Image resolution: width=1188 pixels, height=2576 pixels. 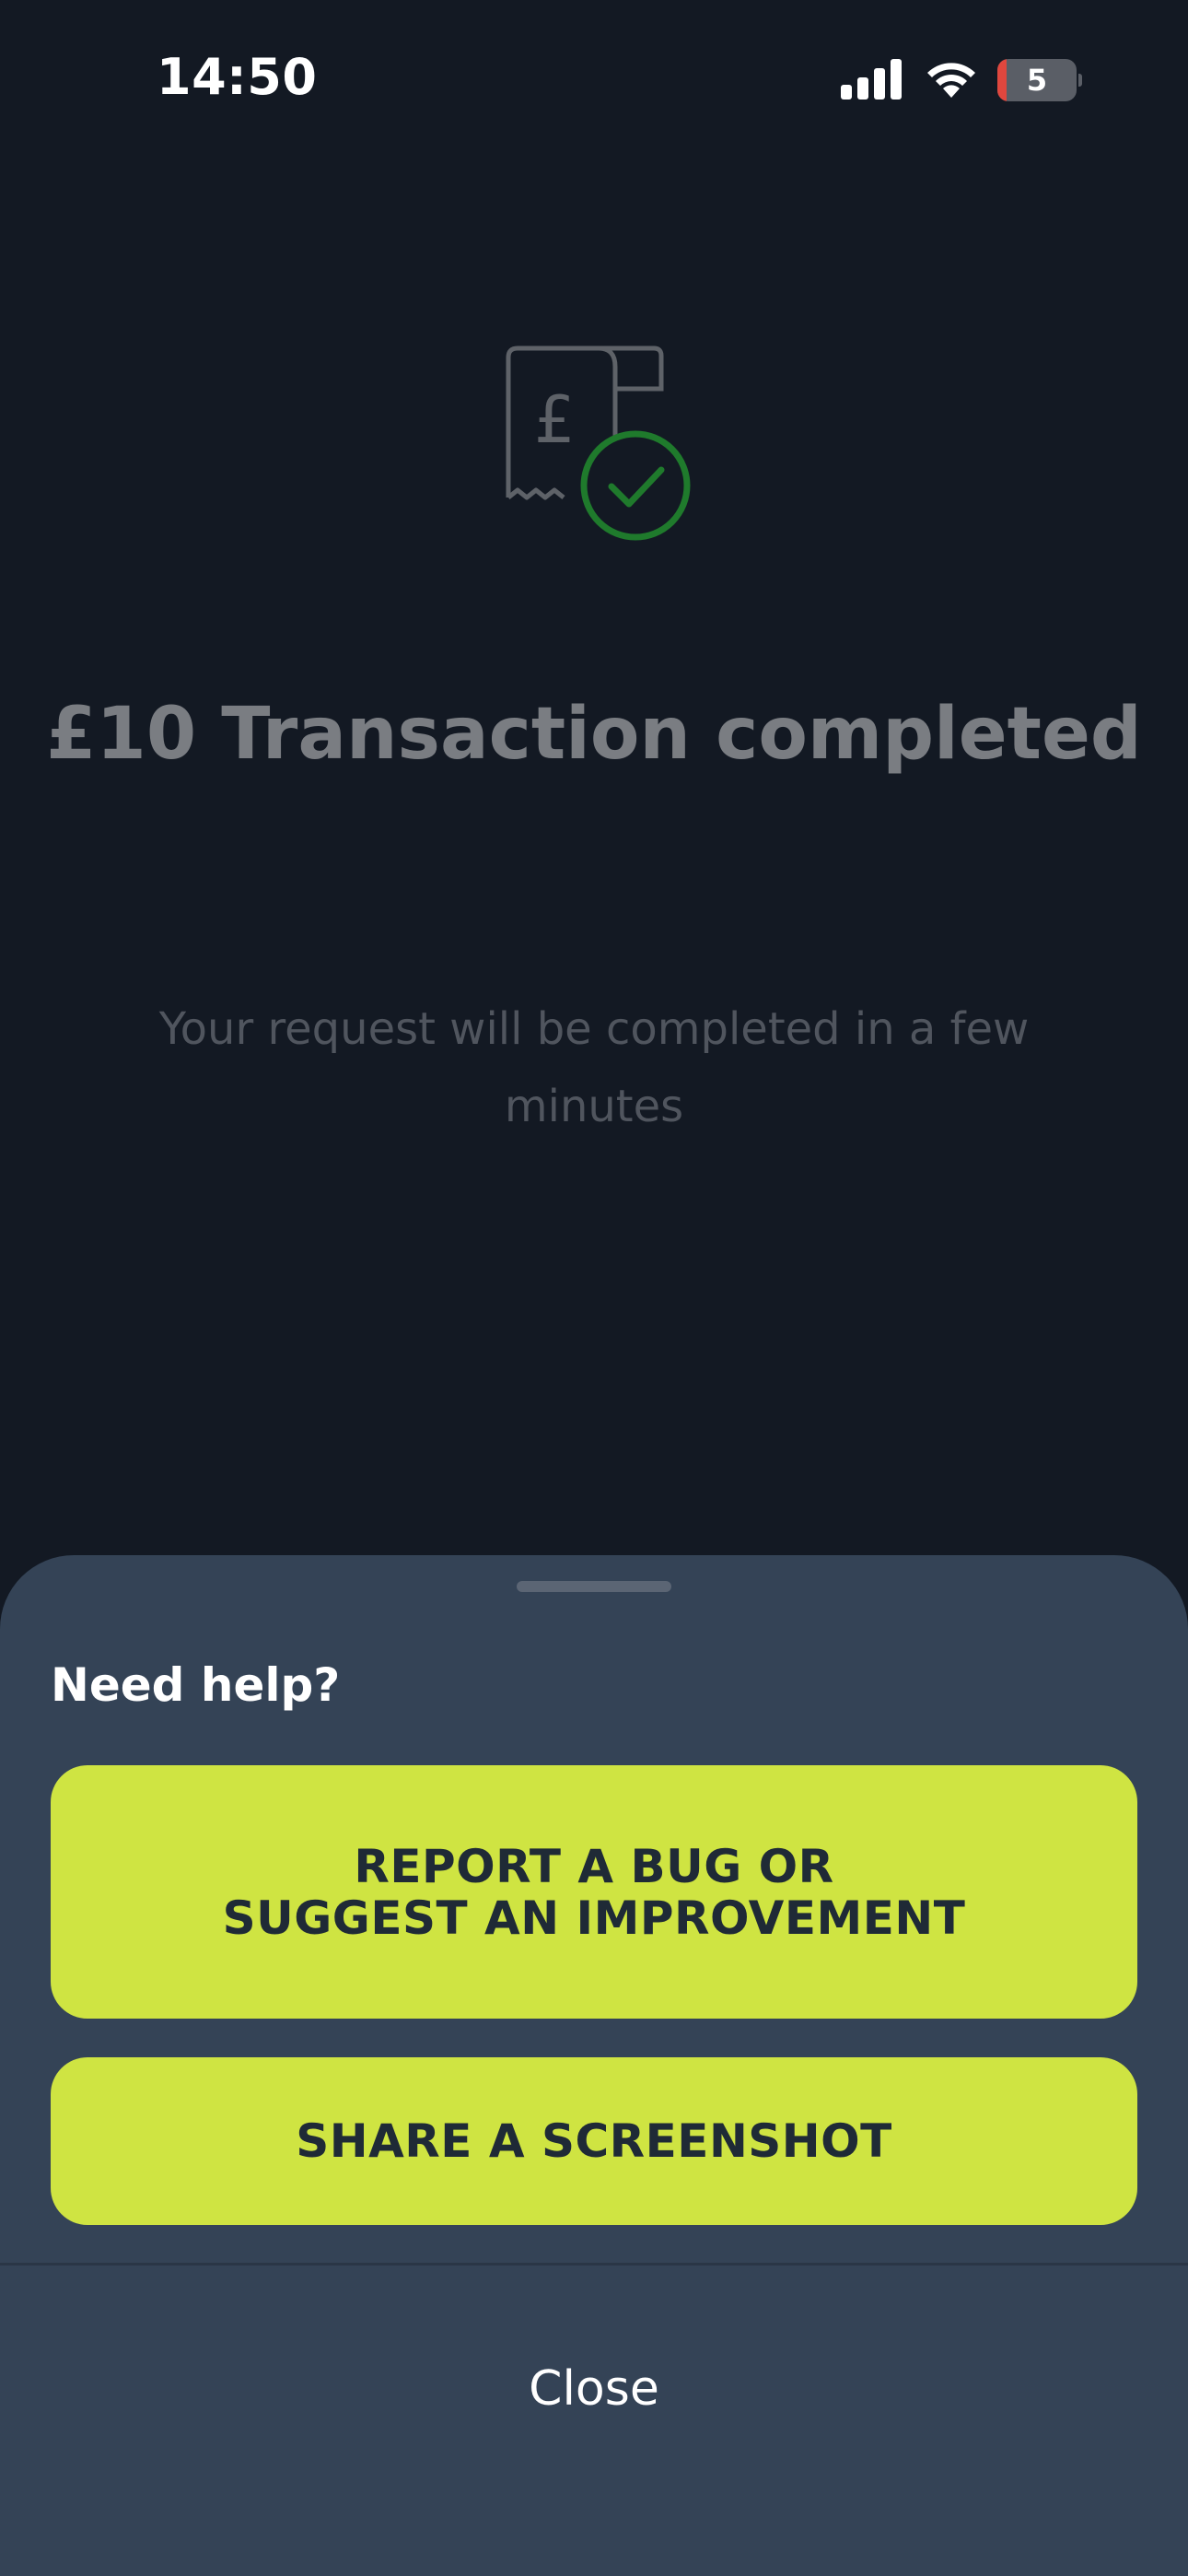 I want to click on share-screenshot-label: SHARE A SCREENSHOT, so click(x=594, y=2141).